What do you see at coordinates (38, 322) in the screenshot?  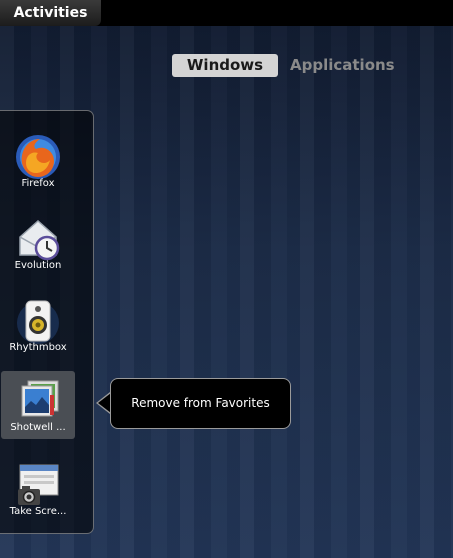 I see `rhythmbox-icon` at bounding box center [38, 322].